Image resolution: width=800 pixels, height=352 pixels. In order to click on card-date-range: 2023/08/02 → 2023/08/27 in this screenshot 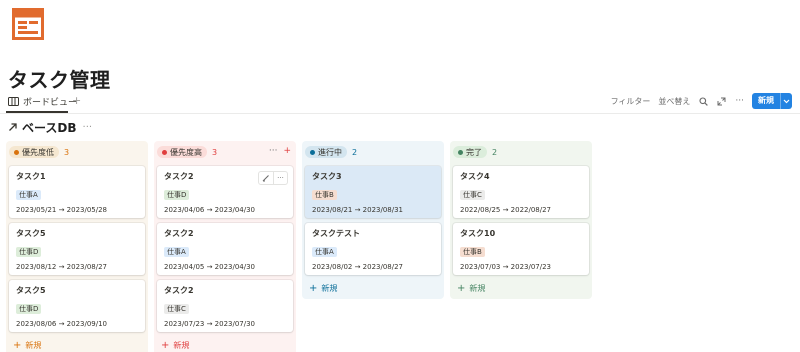, I will do `click(358, 267)`.